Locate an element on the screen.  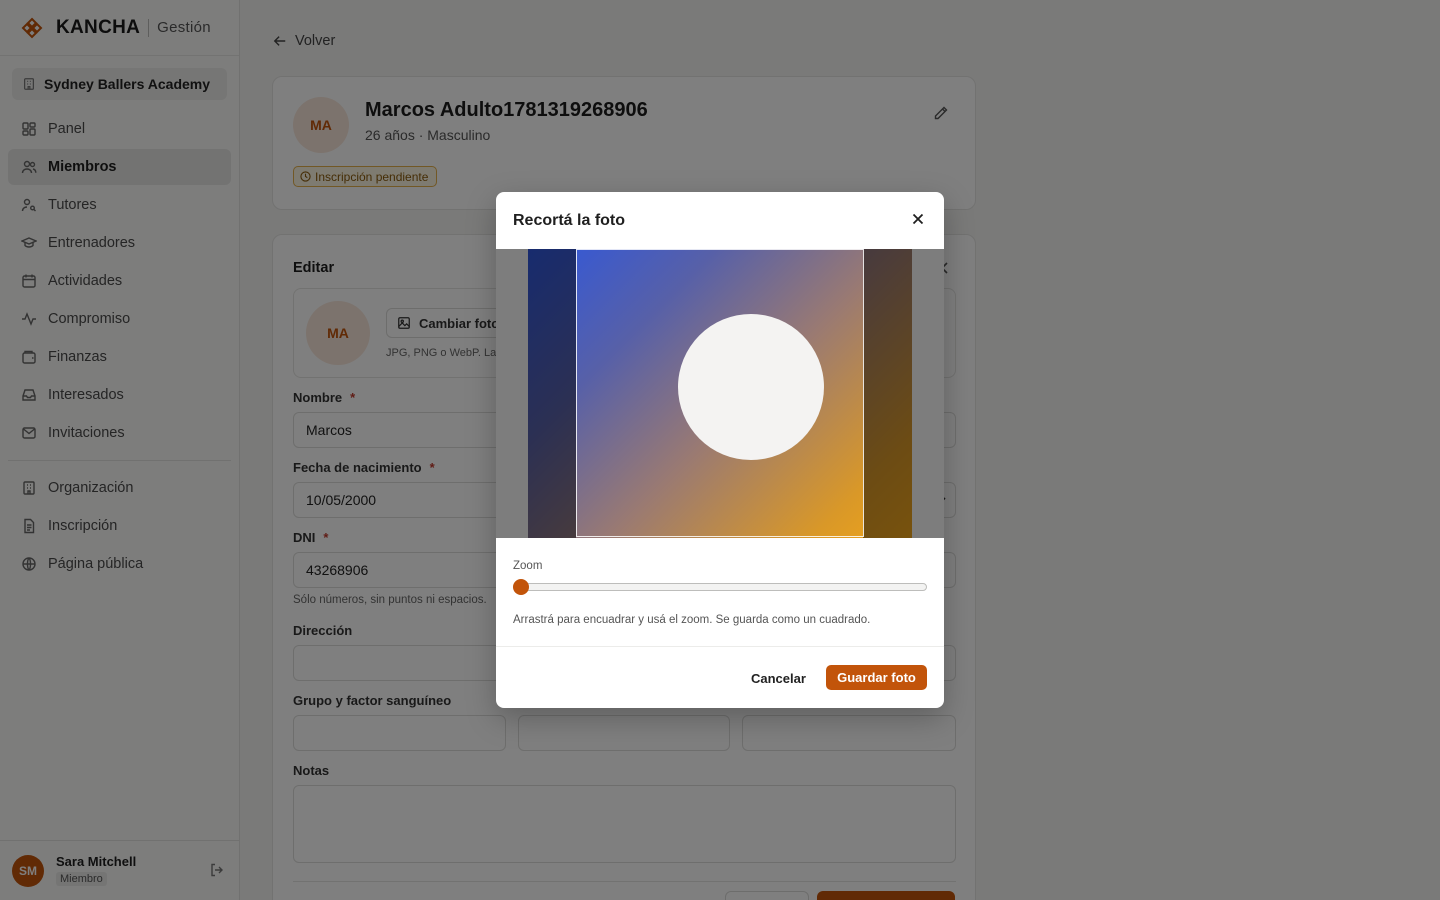
save-photo-button: Guardar foto is located at coordinates (876, 677).